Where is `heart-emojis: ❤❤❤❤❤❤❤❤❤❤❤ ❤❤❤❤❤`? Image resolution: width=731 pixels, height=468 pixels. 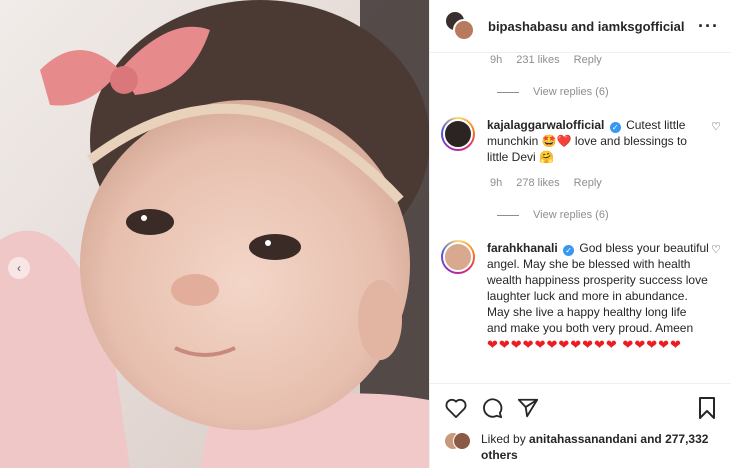 heart-emojis: ❤❤❤❤❤❤❤❤❤❤❤ ❤❤❤❤❤ is located at coordinates (584, 344).